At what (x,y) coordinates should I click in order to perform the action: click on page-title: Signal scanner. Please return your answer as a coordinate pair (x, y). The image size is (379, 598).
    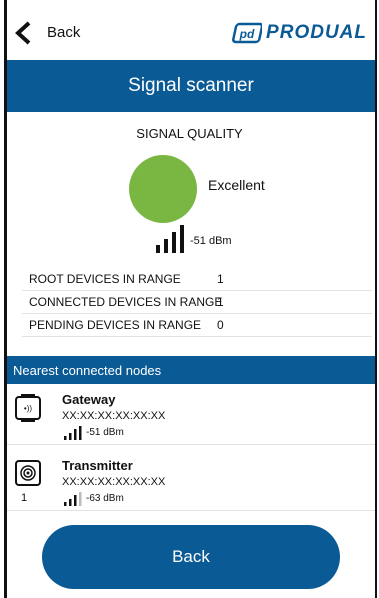
    Looking at the image, I should click on (191, 85).